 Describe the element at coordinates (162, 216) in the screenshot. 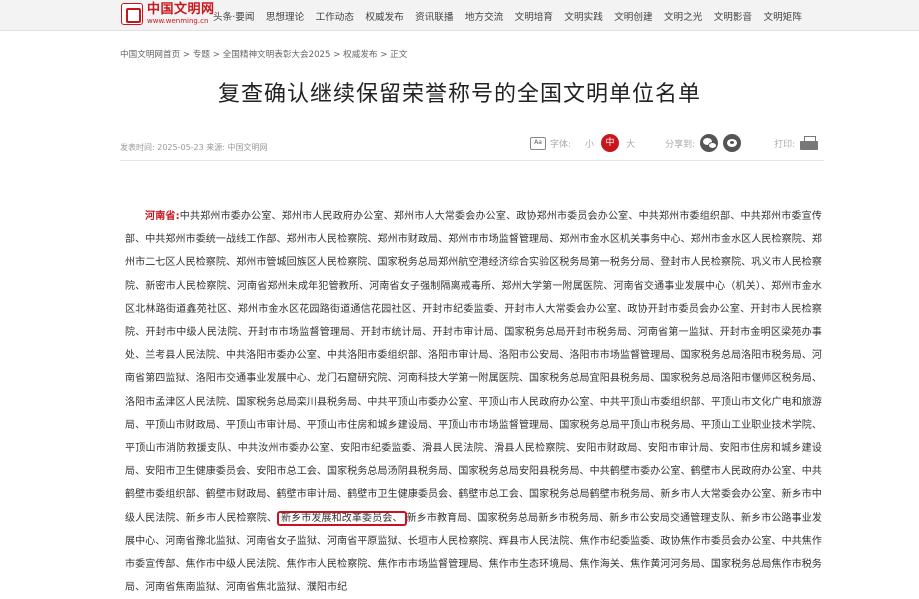

I see `province-label: 河南省:` at that location.